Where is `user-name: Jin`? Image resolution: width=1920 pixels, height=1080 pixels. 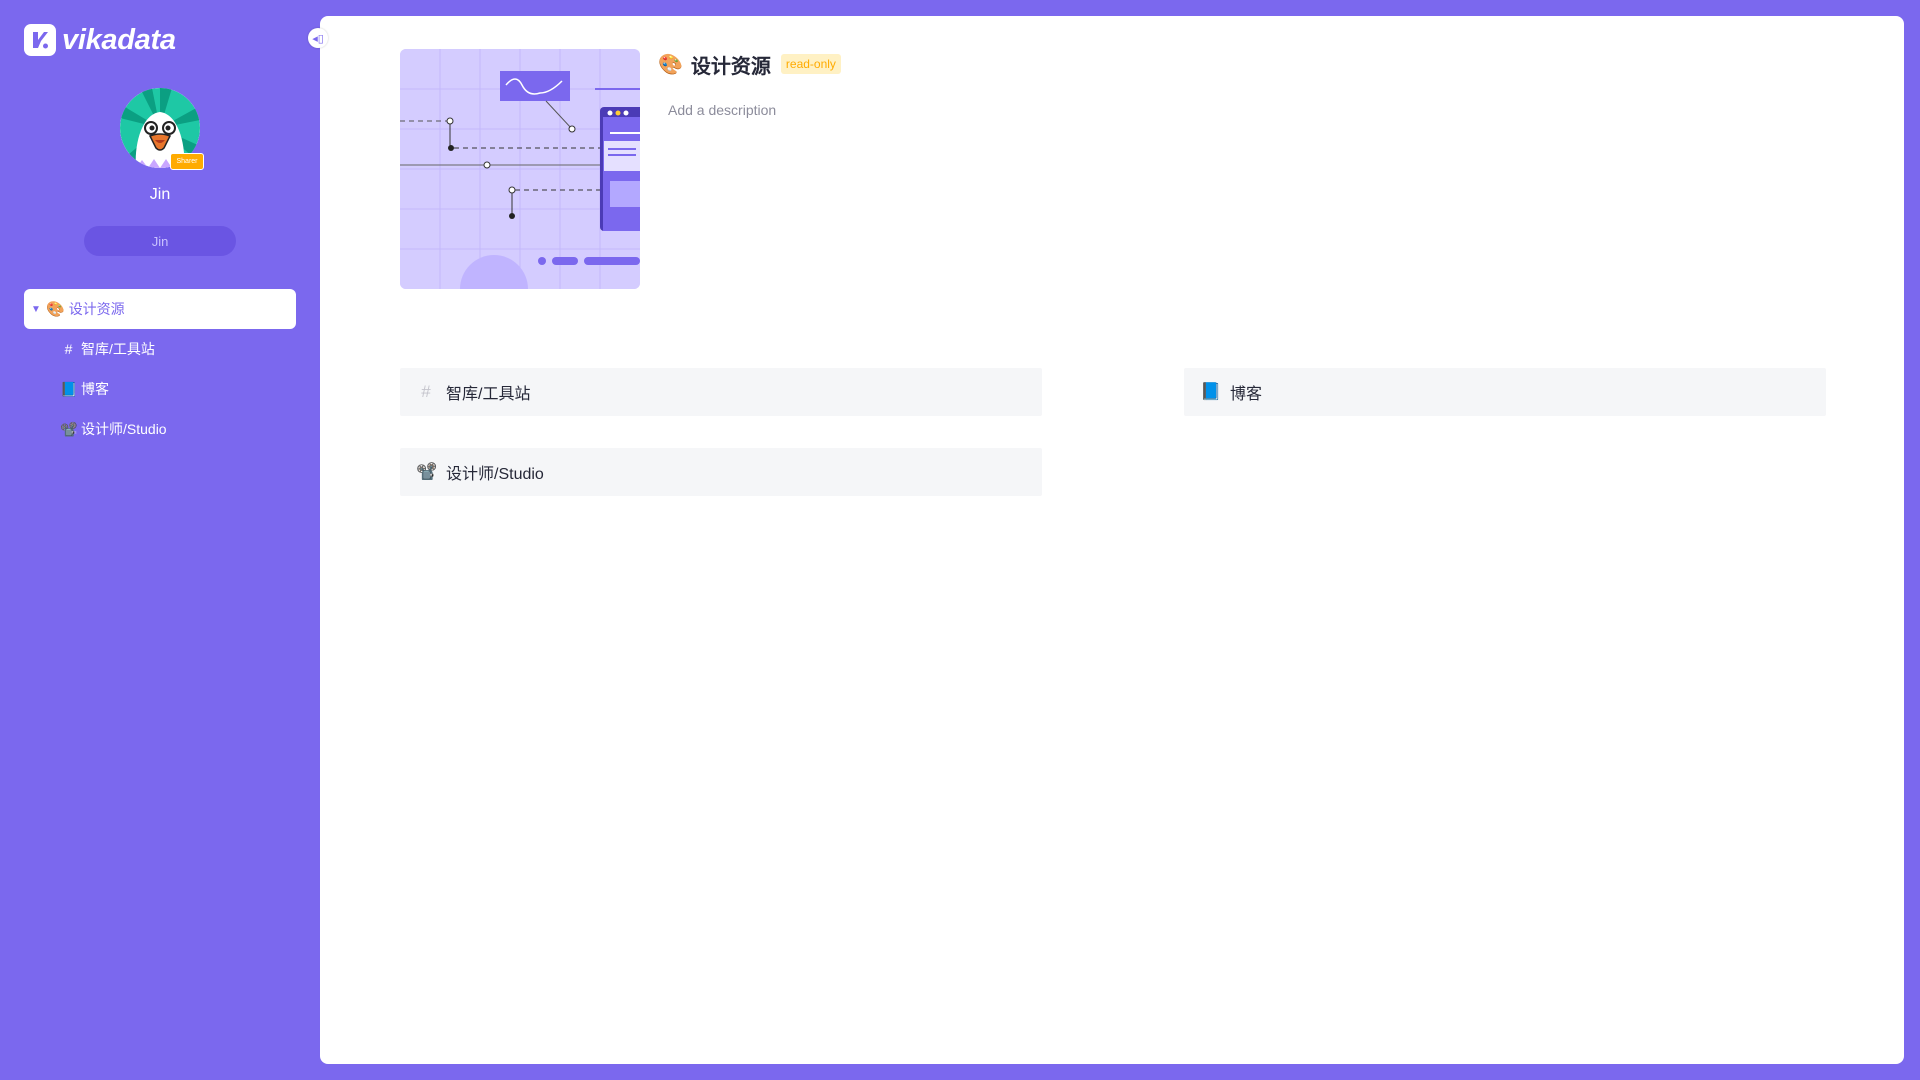
user-name: Jin is located at coordinates (160, 194).